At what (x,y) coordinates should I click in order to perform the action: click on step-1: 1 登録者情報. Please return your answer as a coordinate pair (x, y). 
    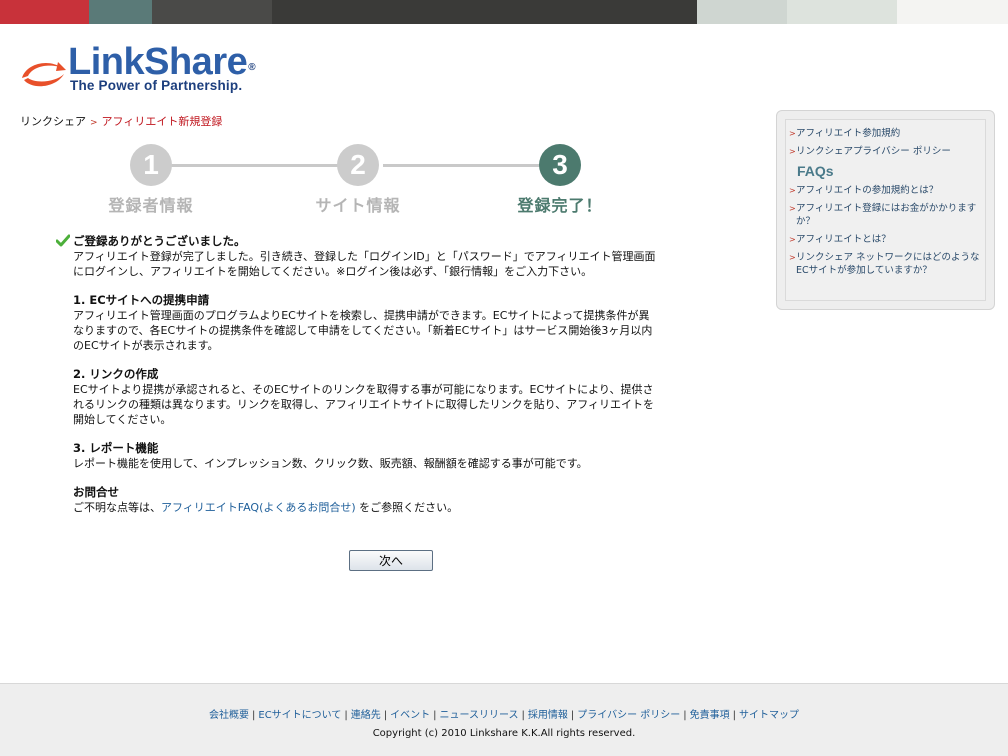
    Looking at the image, I should click on (151, 180).